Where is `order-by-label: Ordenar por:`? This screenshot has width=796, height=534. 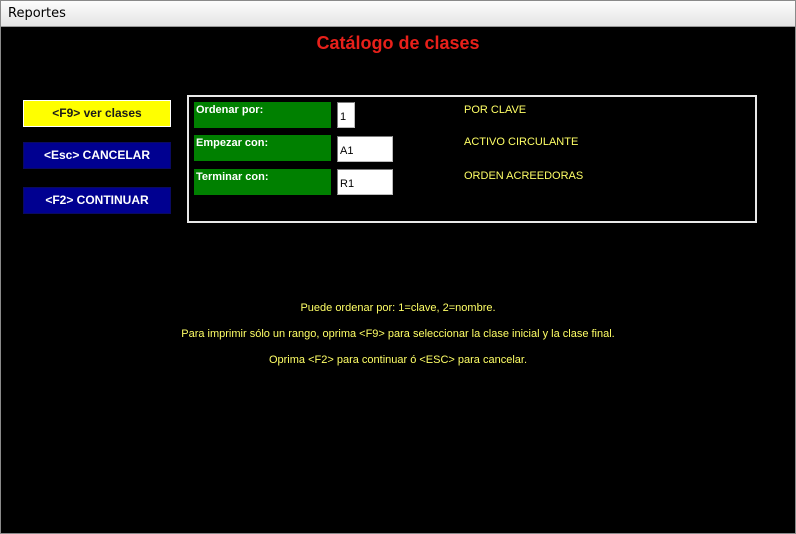 order-by-label: Ordenar por: is located at coordinates (262, 115).